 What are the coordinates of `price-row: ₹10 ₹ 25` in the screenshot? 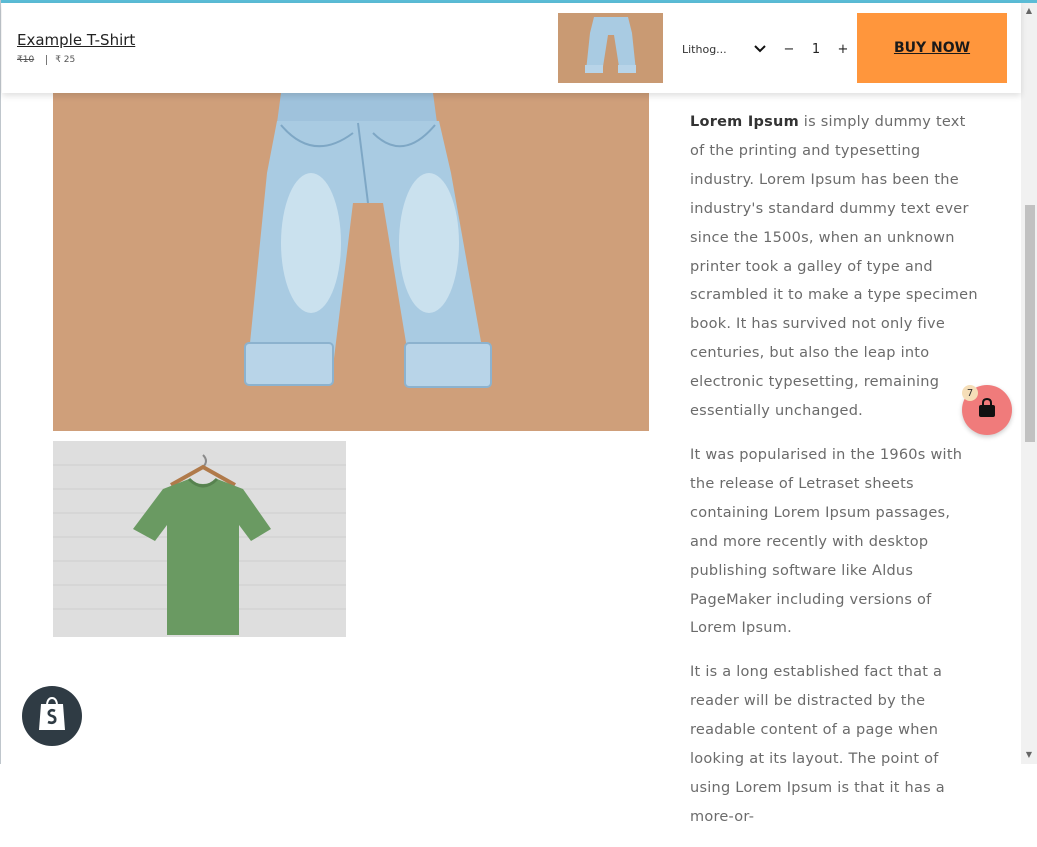 It's located at (46, 60).